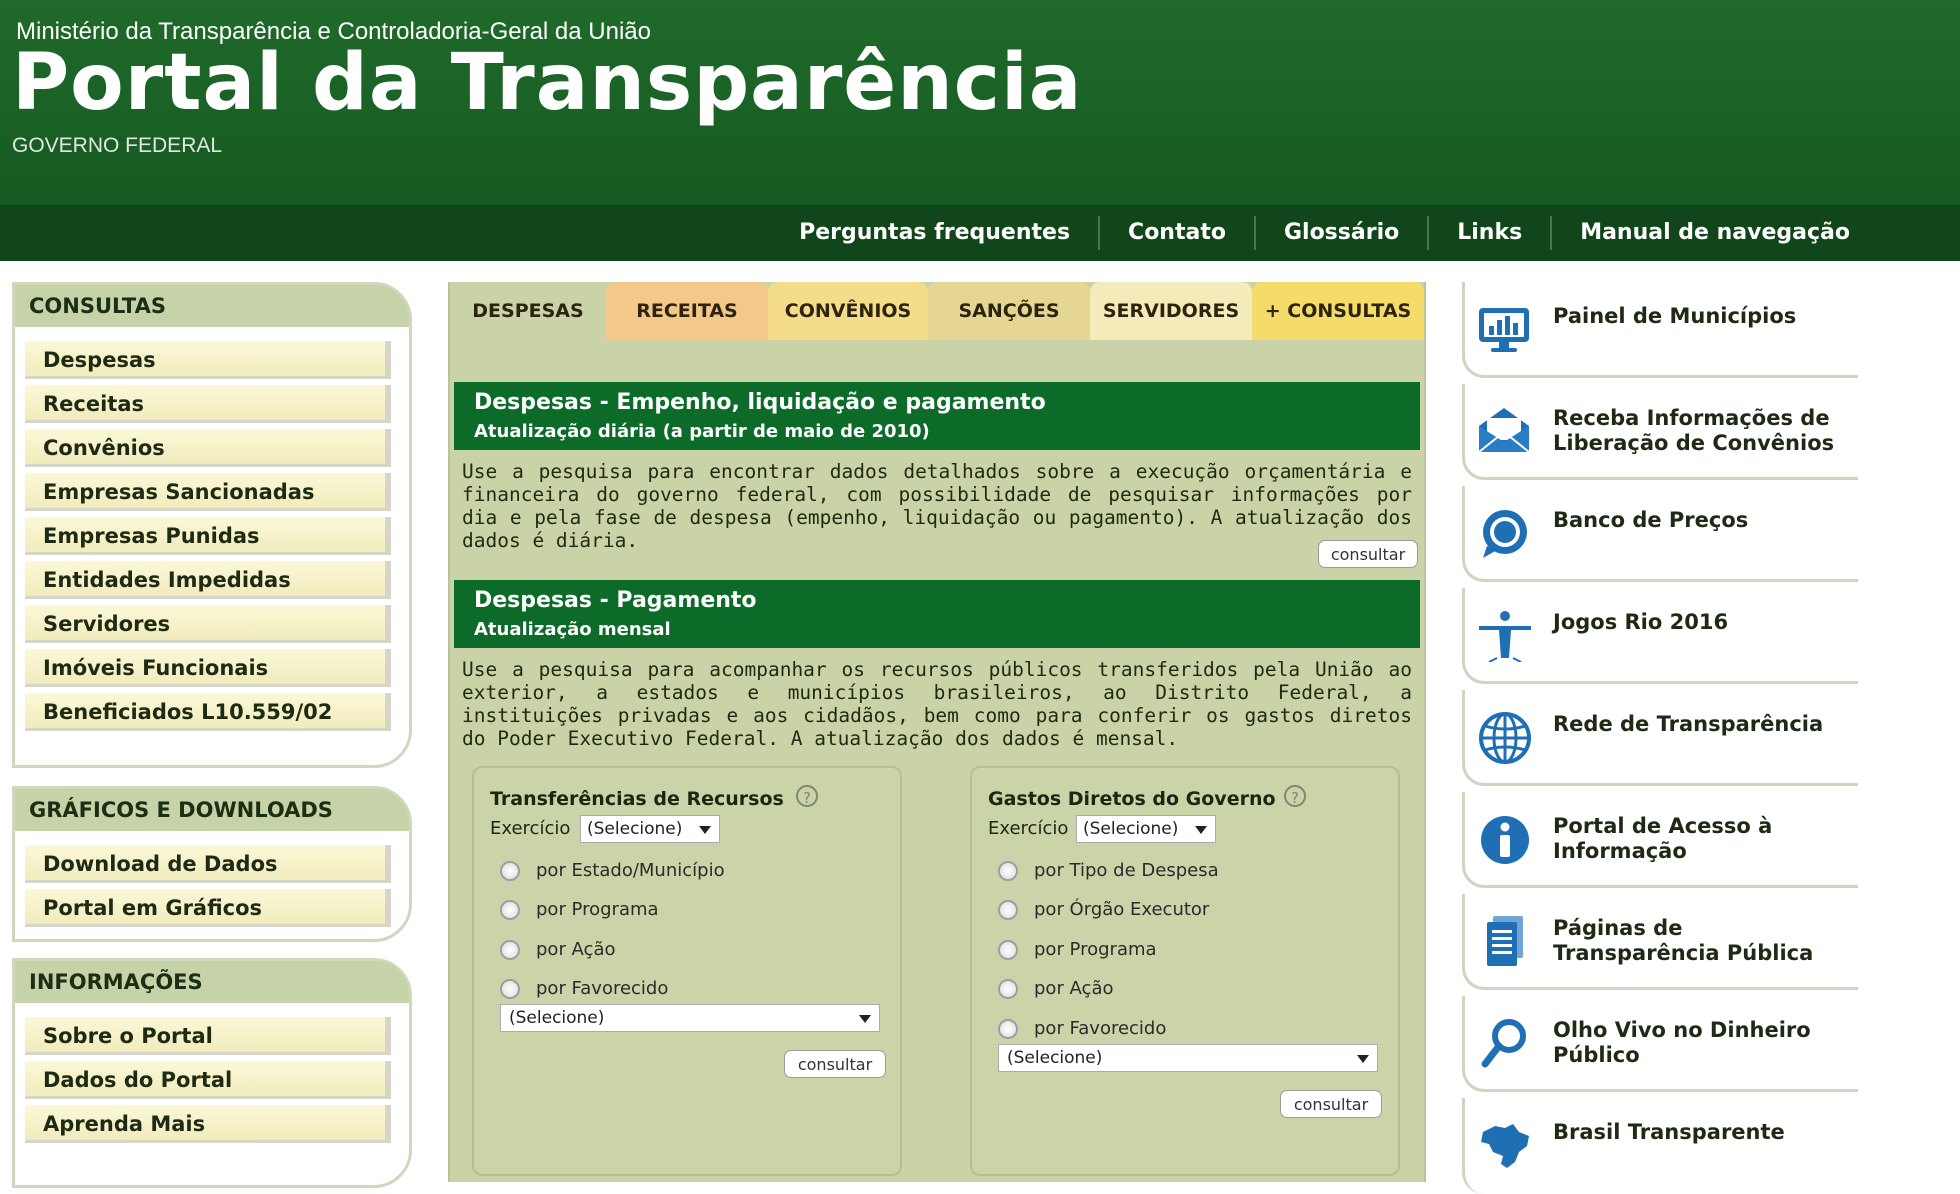 This screenshot has width=1960, height=1194. What do you see at coordinates (1103, 909) in the screenshot?
I see `radio-orgao-executor: por Órgão Executor` at bounding box center [1103, 909].